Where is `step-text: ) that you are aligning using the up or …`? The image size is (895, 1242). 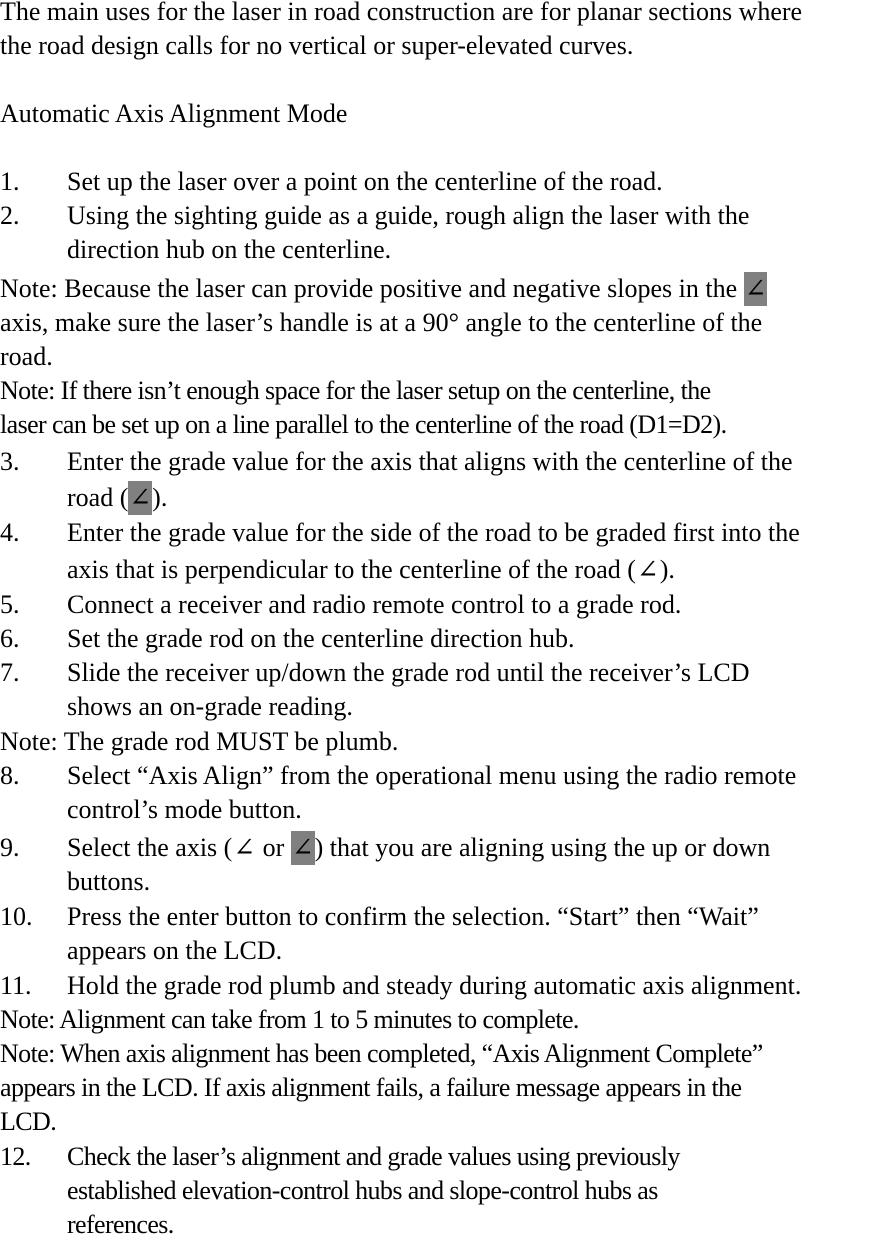
step-text: ) that you are aligning using the up or … is located at coordinates (542, 847).